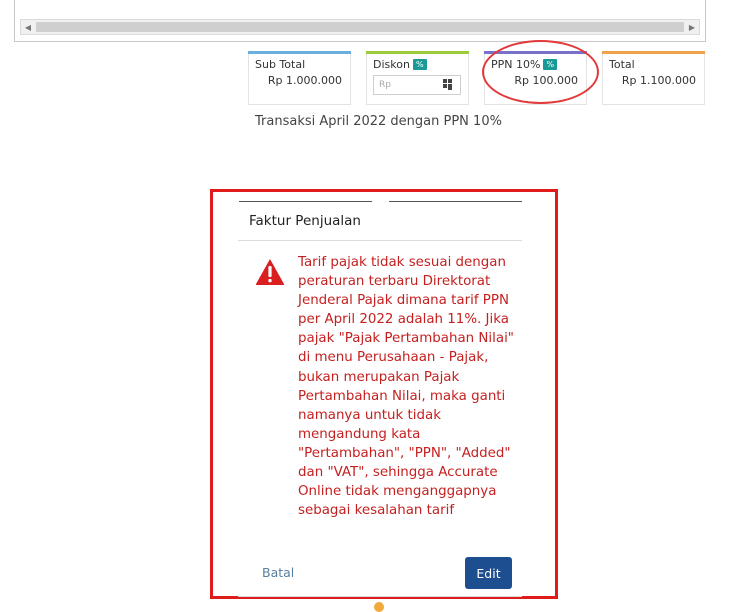 The width and height of the screenshot is (748, 612). What do you see at coordinates (417, 52) in the screenshot?
I see `diskon-accent` at bounding box center [417, 52].